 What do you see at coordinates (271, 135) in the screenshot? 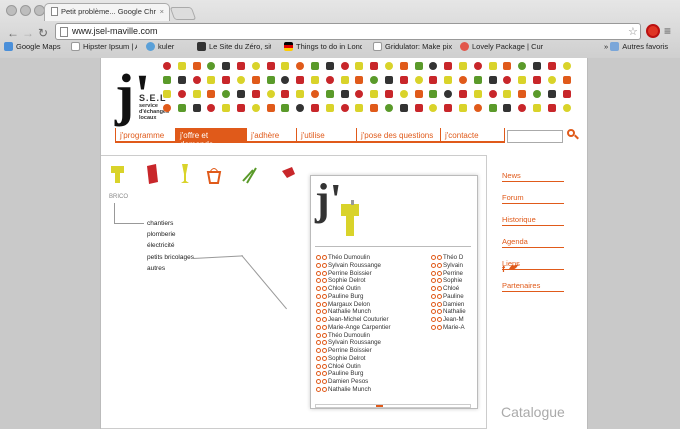
I see `nav-adhere: j'adhère` at bounding box center [271, 135].